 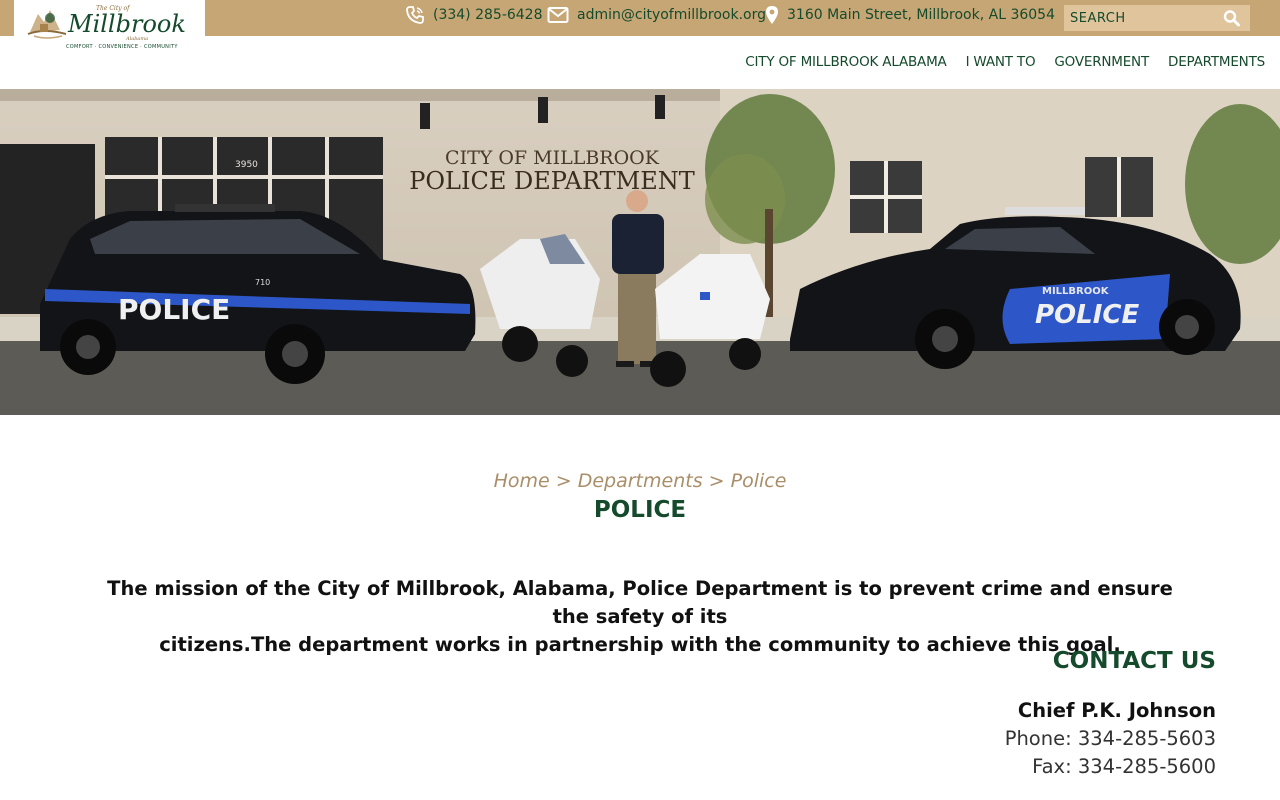 What do you see at coordinates (1087, 315) in the screenshot?
I see `sedan-police-text: POLICE` at bounding box center [1087, 315].